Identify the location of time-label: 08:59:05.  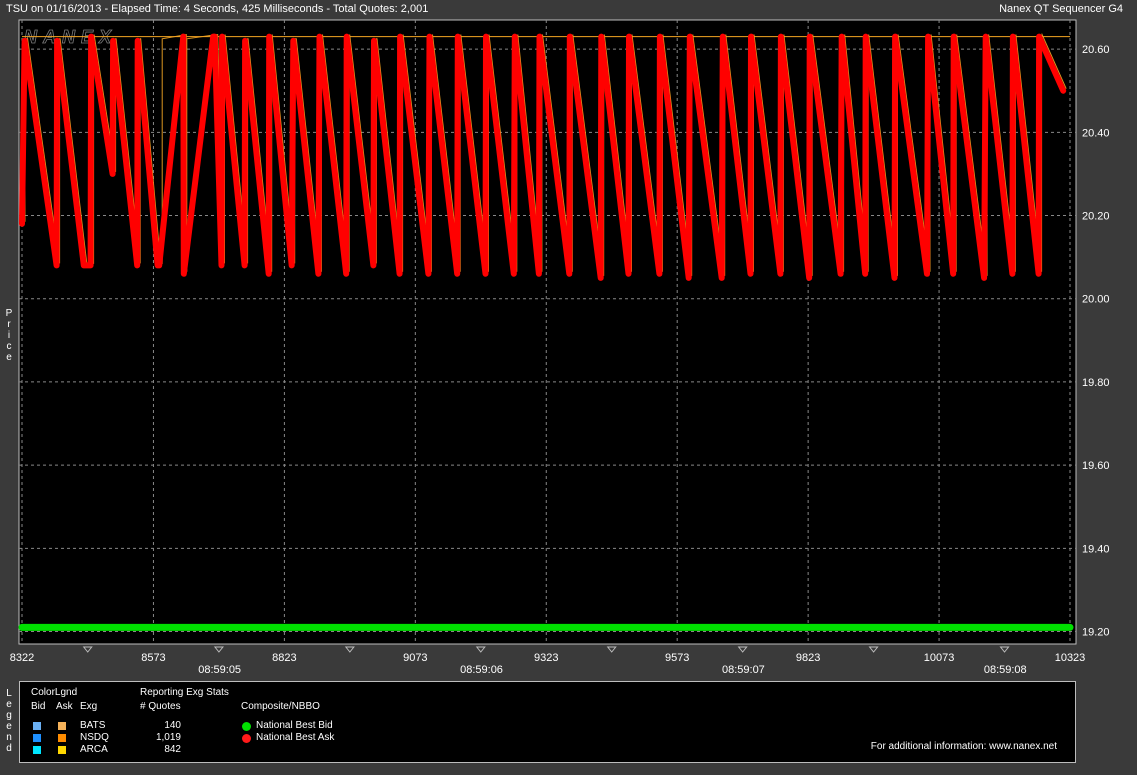
(219, 670).